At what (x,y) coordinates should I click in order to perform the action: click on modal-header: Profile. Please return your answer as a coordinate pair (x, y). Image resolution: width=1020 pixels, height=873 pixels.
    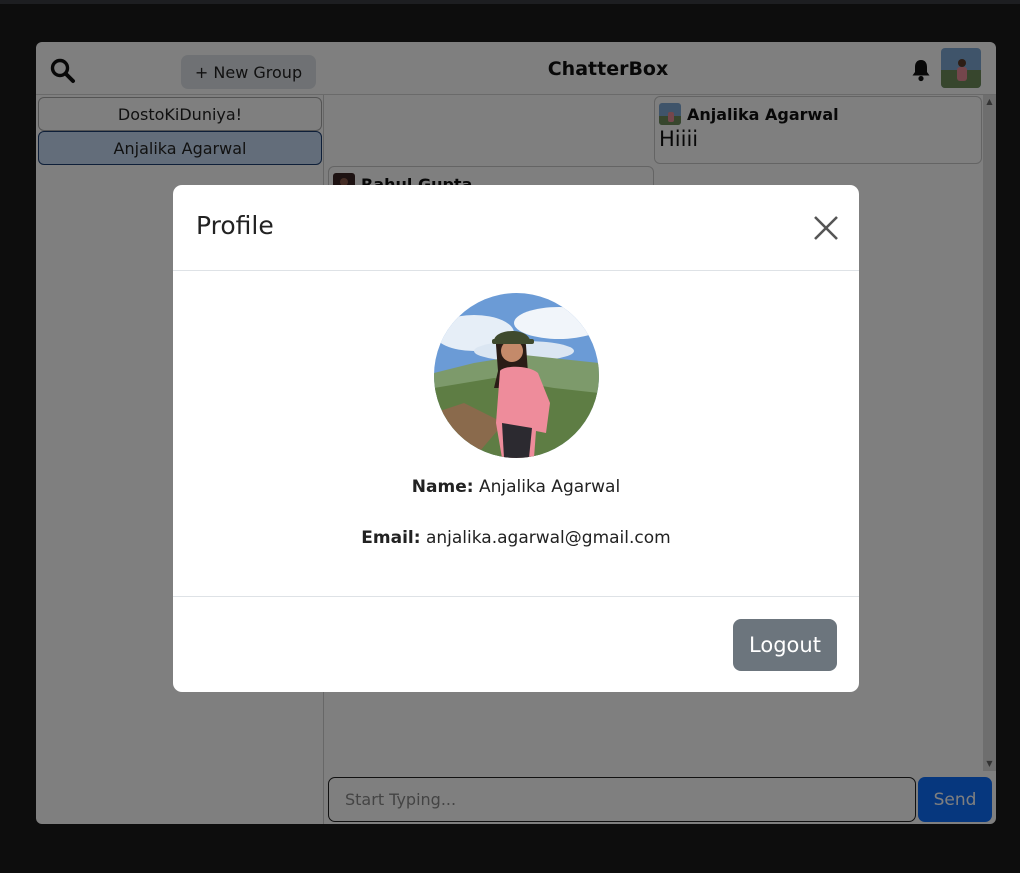
    Looking at the image, I should click on (516, 228).